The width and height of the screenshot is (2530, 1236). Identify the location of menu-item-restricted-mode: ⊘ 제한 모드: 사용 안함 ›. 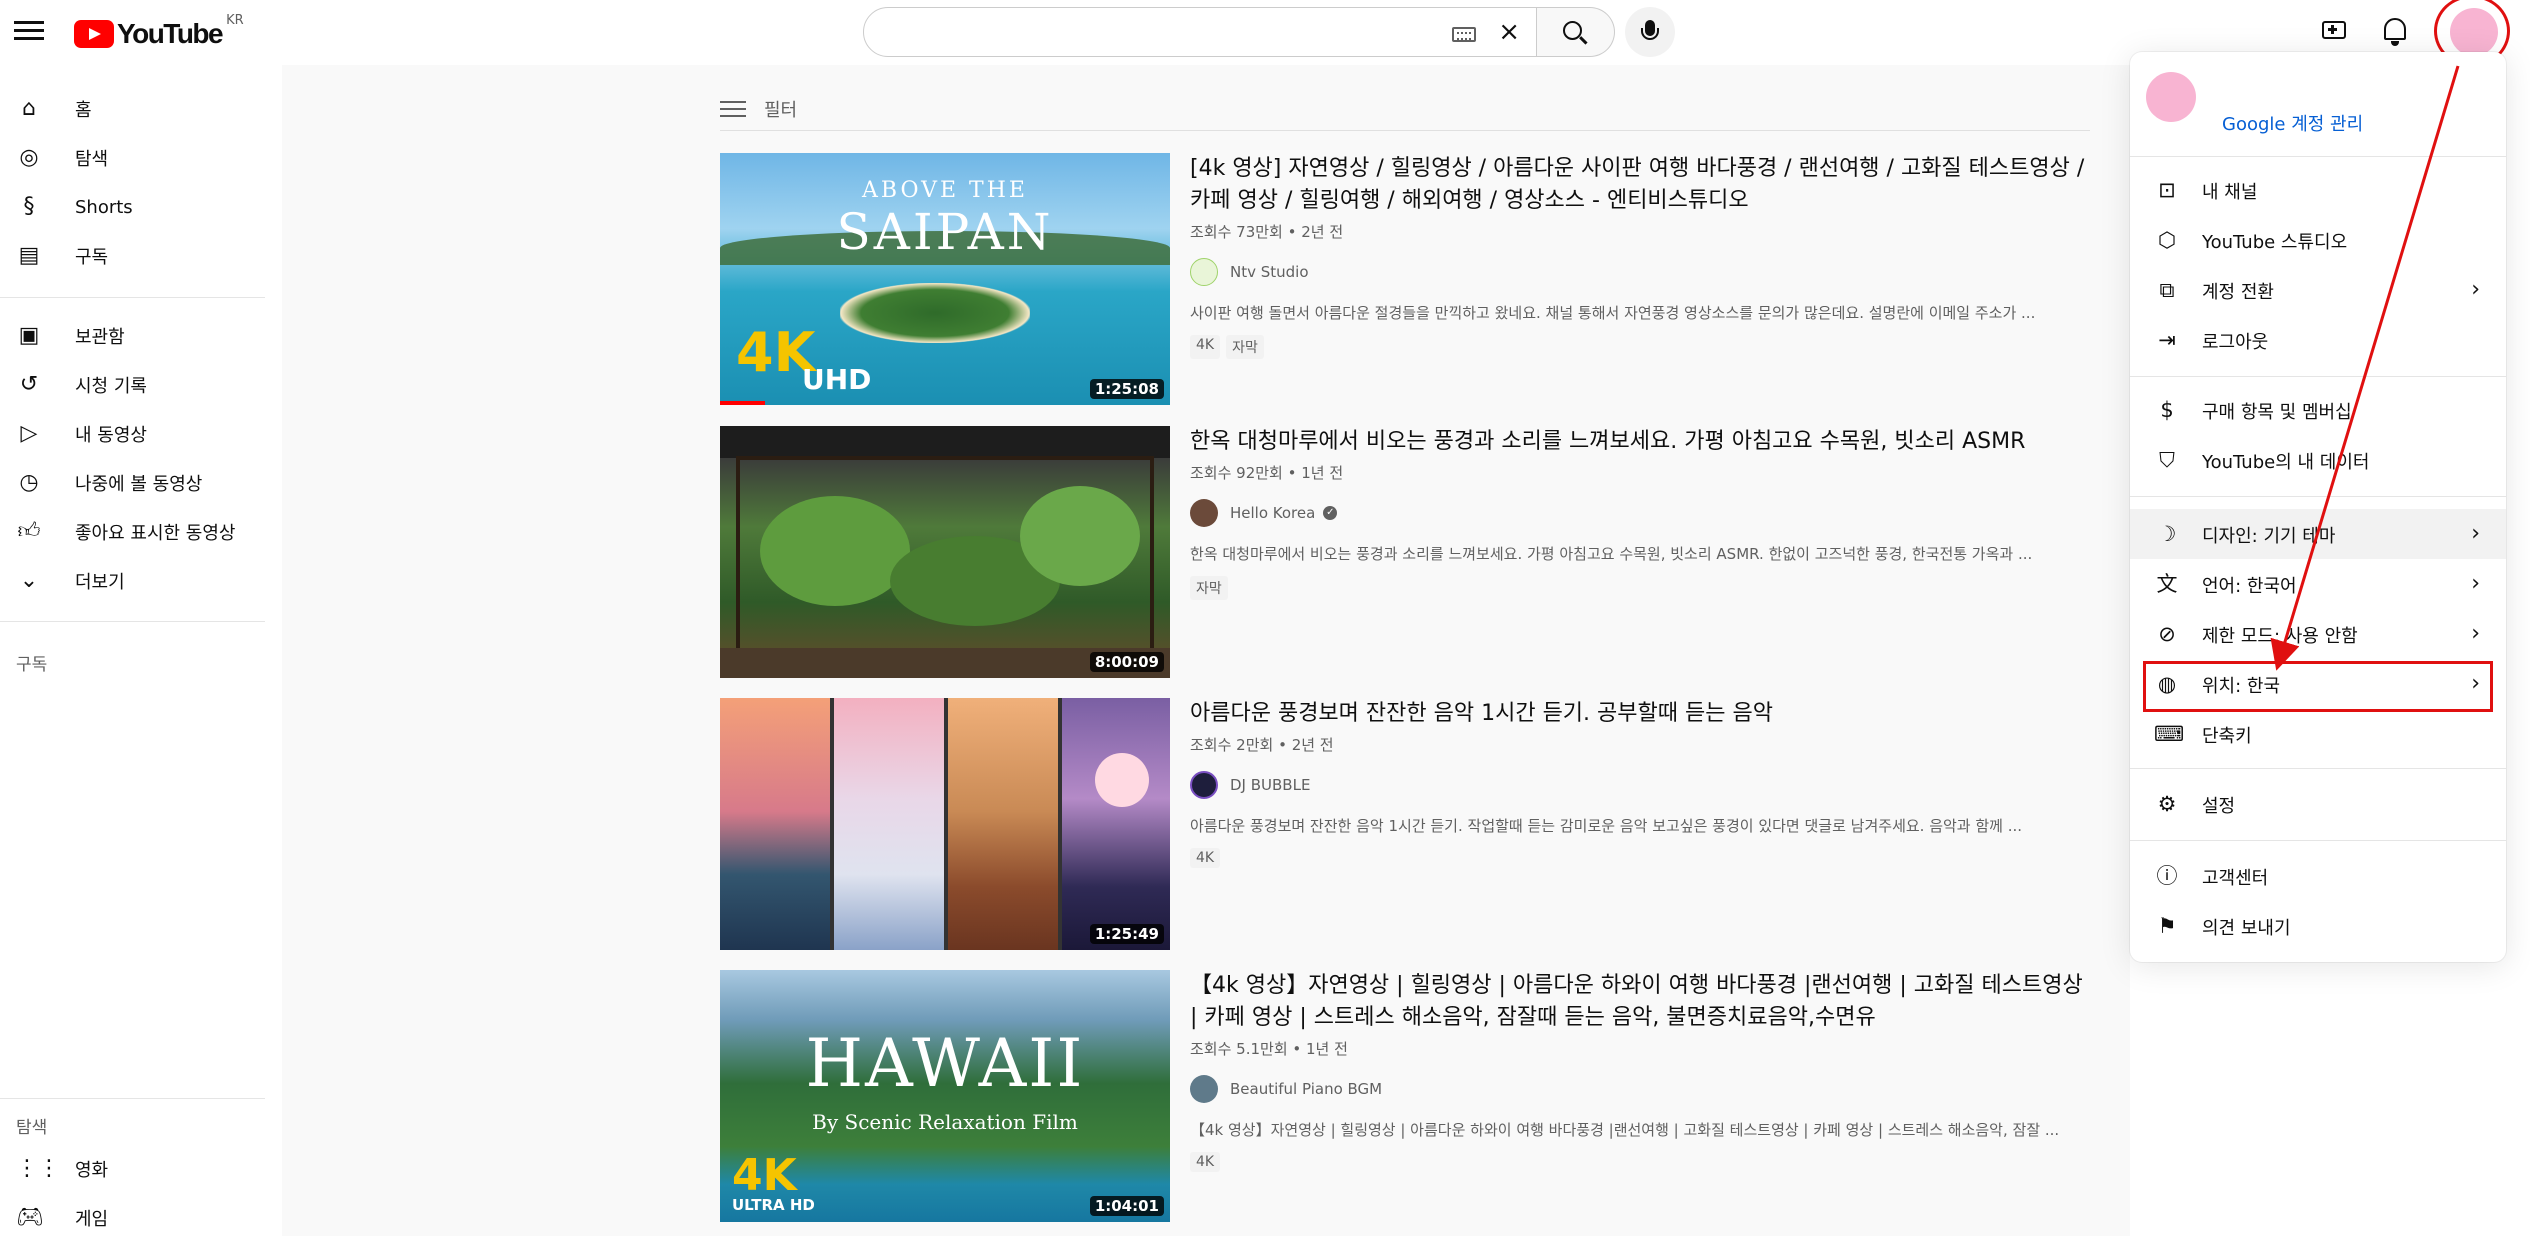
(2318, 634).